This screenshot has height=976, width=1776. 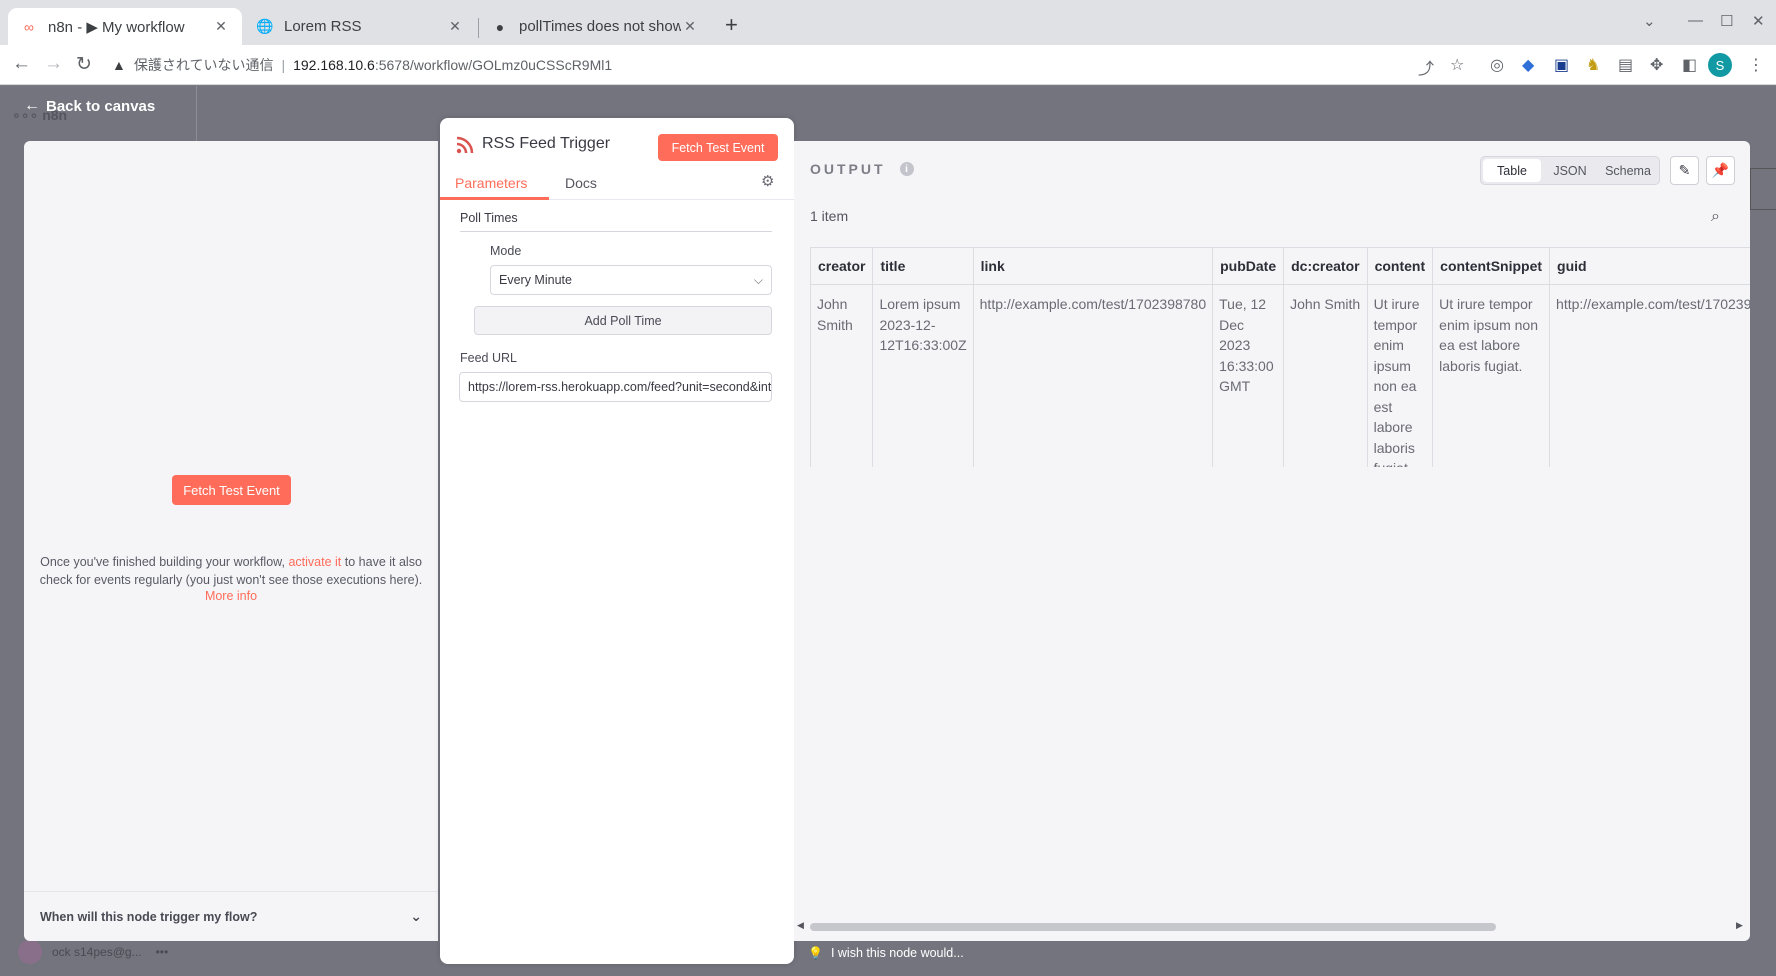 I want to click on column-header: content, so click(x=1400, y=266).